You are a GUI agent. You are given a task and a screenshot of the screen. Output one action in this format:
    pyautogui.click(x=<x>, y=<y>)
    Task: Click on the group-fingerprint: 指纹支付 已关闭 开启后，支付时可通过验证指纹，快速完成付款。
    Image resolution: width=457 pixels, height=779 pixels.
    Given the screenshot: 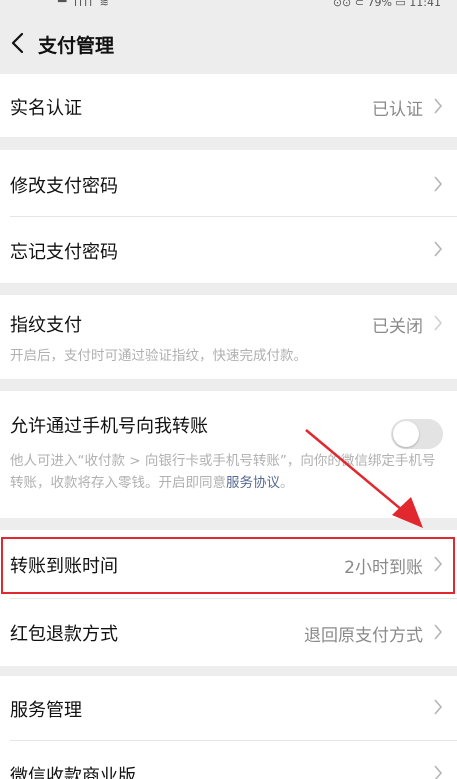 What is the action you would take?
    pyautogui.click(x=228, y=337)
    